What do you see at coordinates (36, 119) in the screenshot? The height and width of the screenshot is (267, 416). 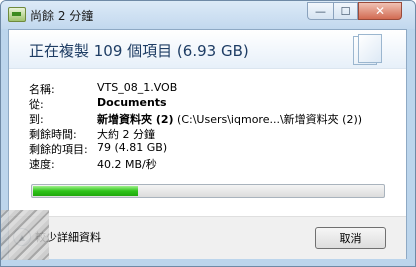 I see `to-label: 到:` at bounding box center [36, 119].